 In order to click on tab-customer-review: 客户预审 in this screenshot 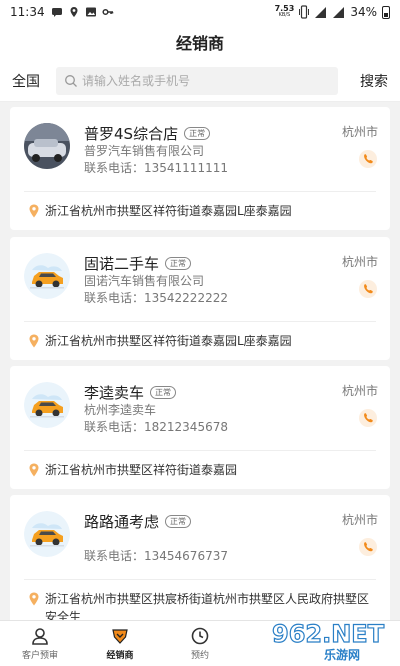, I will do `click(40, 643)`.